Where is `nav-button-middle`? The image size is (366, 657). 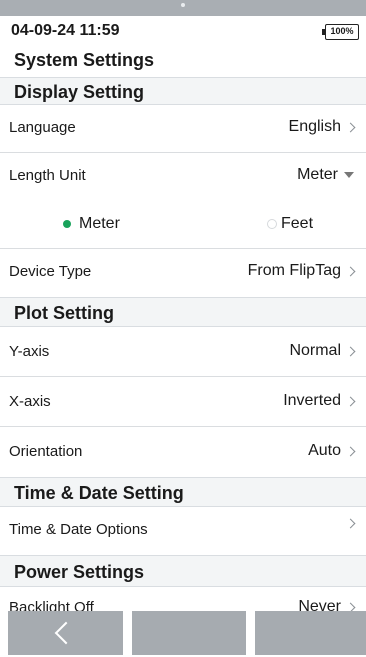 nav-button-middle is located at coordinates (189, 633).